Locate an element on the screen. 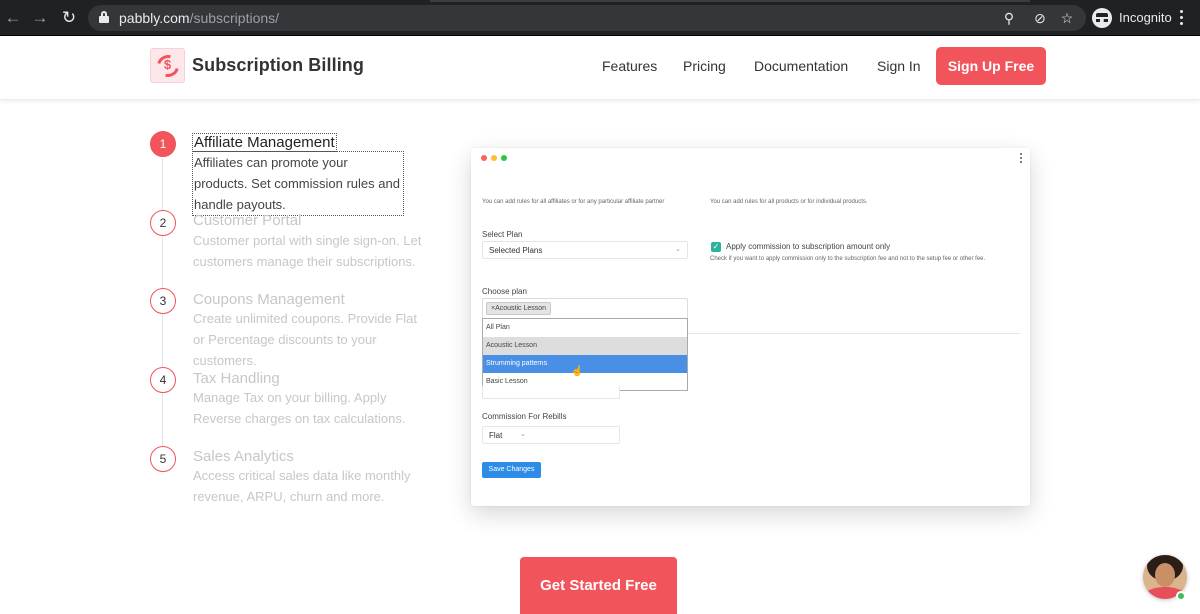 The image size is (1200, 614). incognito-label: Incognito is located at coordinates (1145, 17).